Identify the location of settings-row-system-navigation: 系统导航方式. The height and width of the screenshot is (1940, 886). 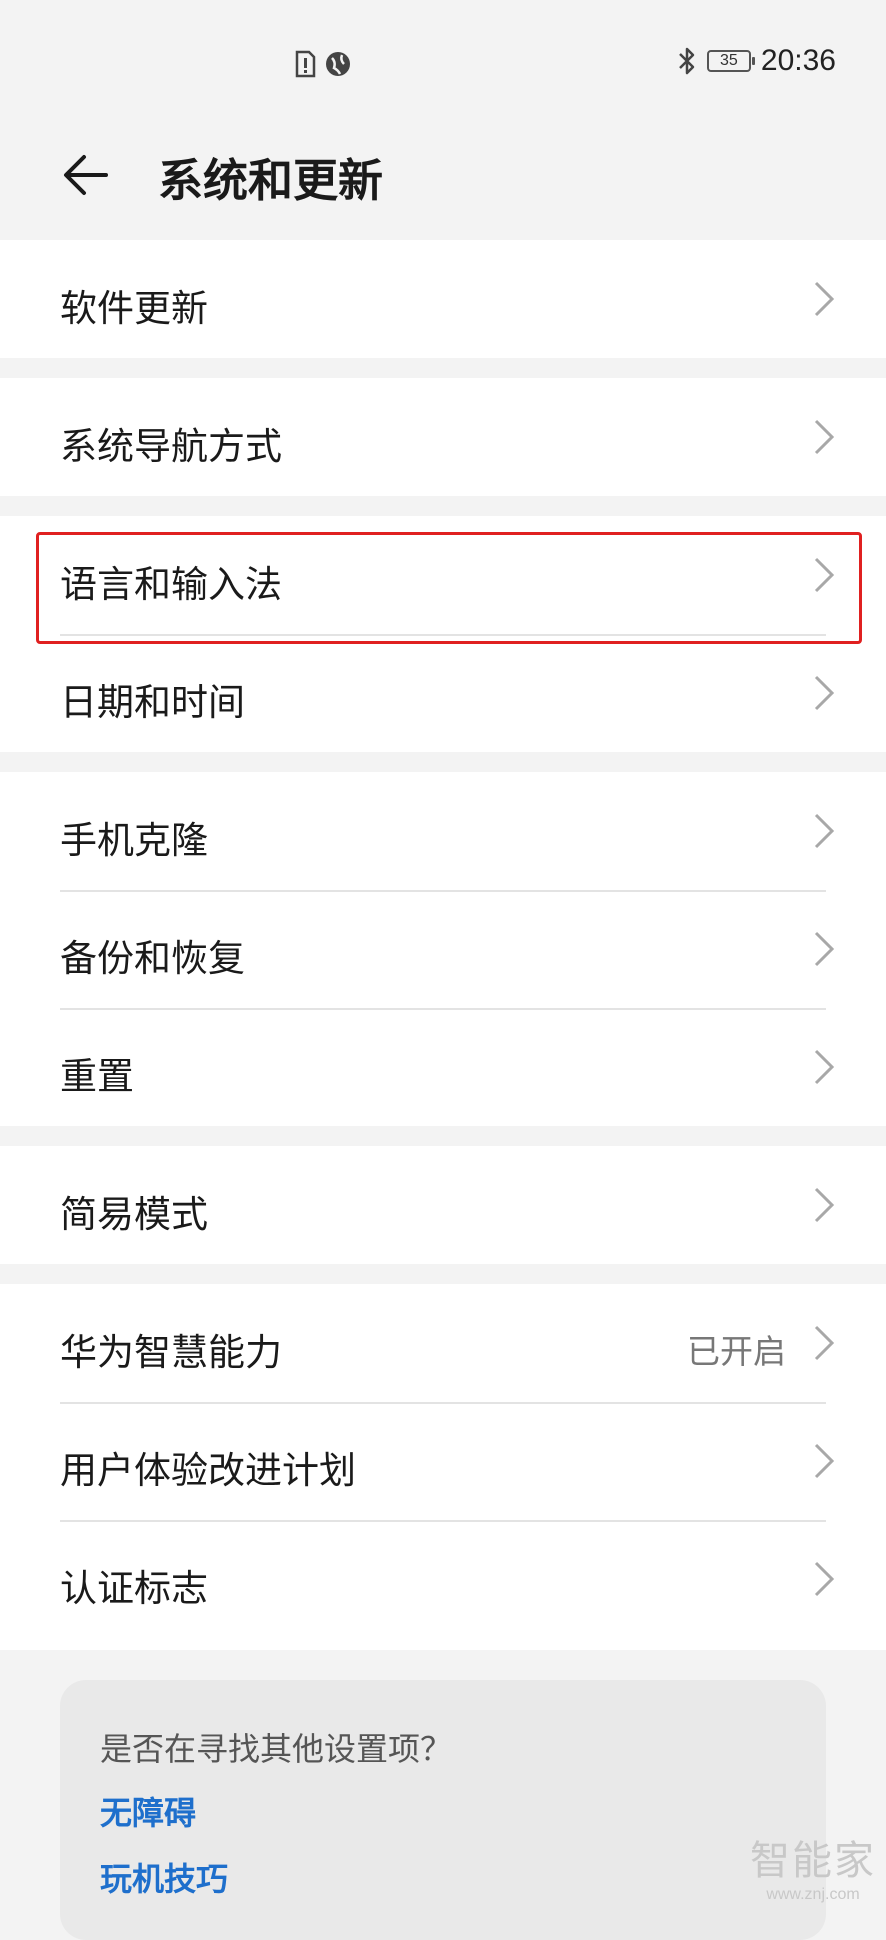
(443, 437).